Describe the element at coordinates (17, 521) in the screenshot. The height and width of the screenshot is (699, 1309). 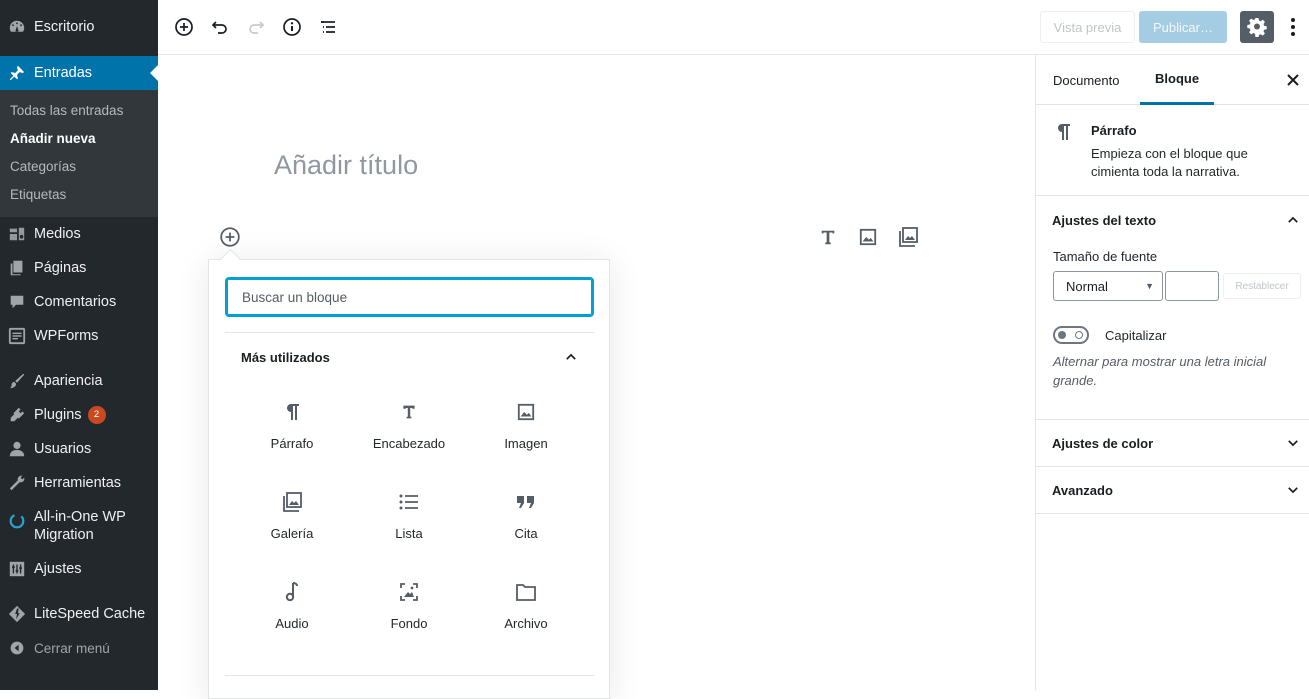
I see `migration-icon` at that location.